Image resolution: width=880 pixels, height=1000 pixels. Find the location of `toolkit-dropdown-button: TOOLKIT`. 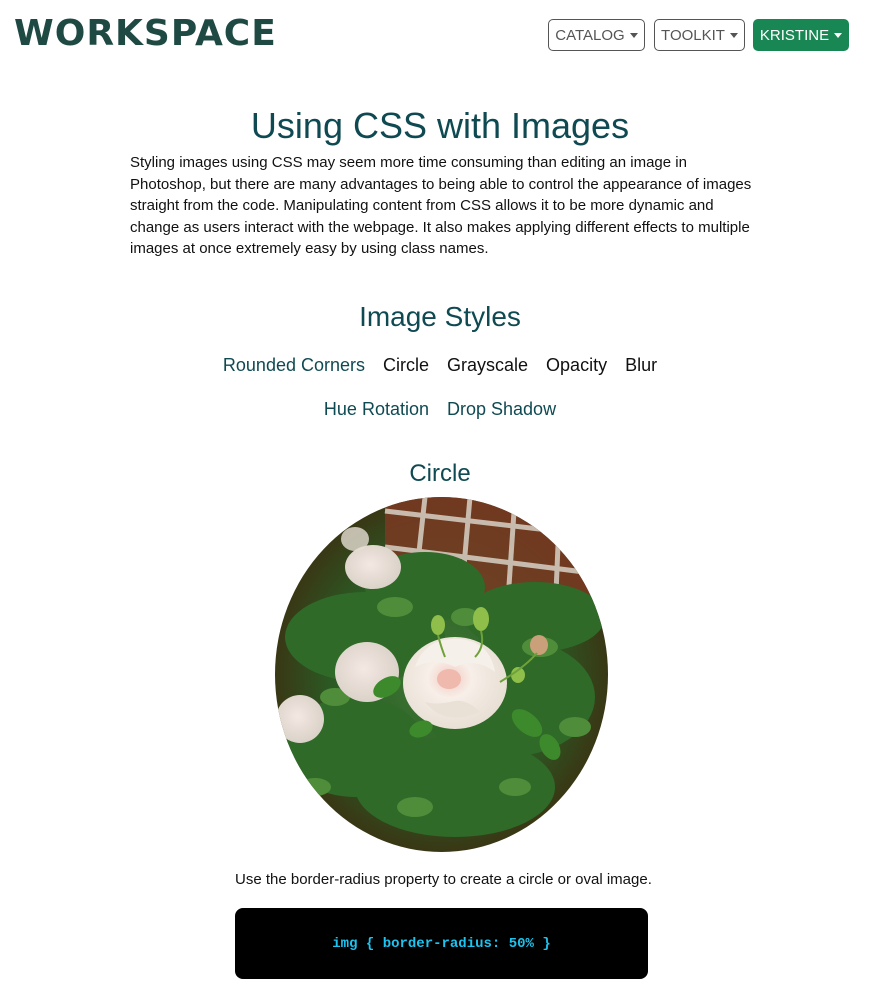

toolkit-dropdown-button: TOOLKIT is located at coordinates (699, 35).